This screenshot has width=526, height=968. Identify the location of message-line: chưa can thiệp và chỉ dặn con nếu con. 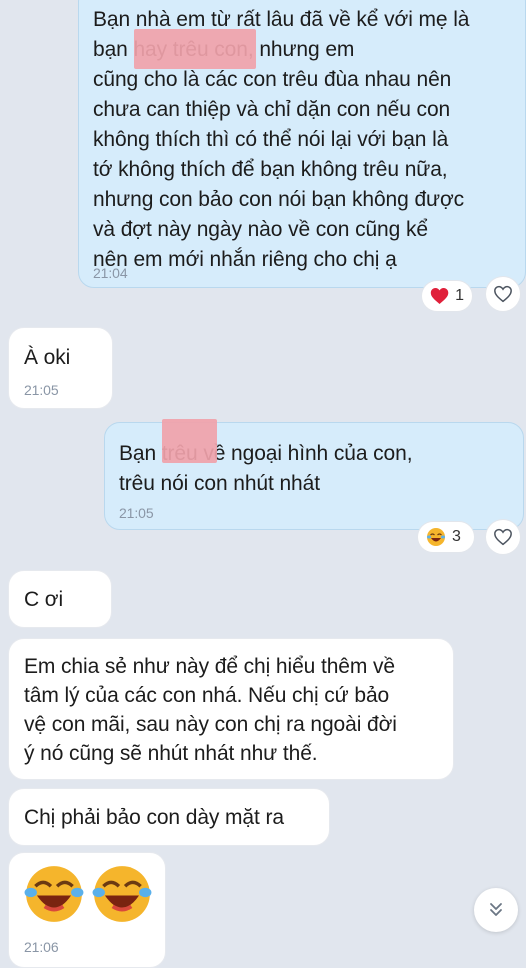
(272, 109).